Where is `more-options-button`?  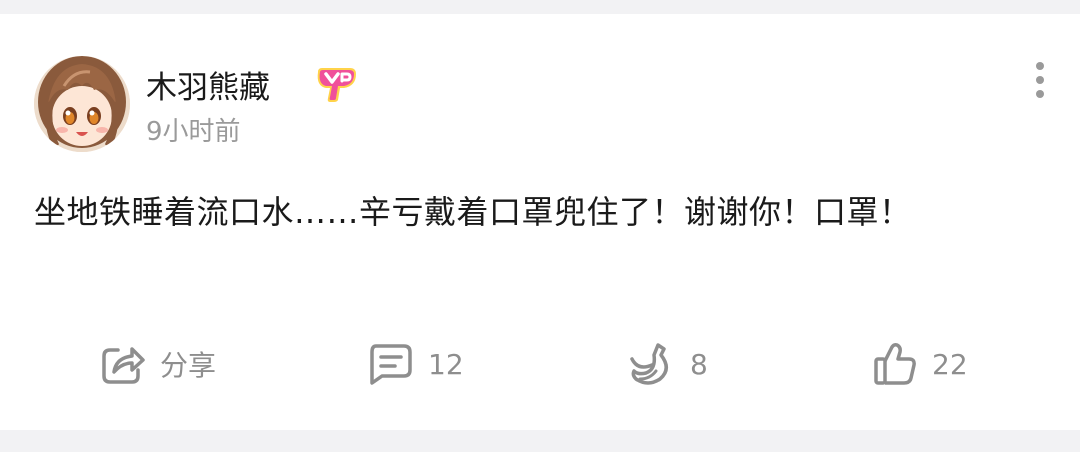 more-options-button is located at coordinates (1040, 80).